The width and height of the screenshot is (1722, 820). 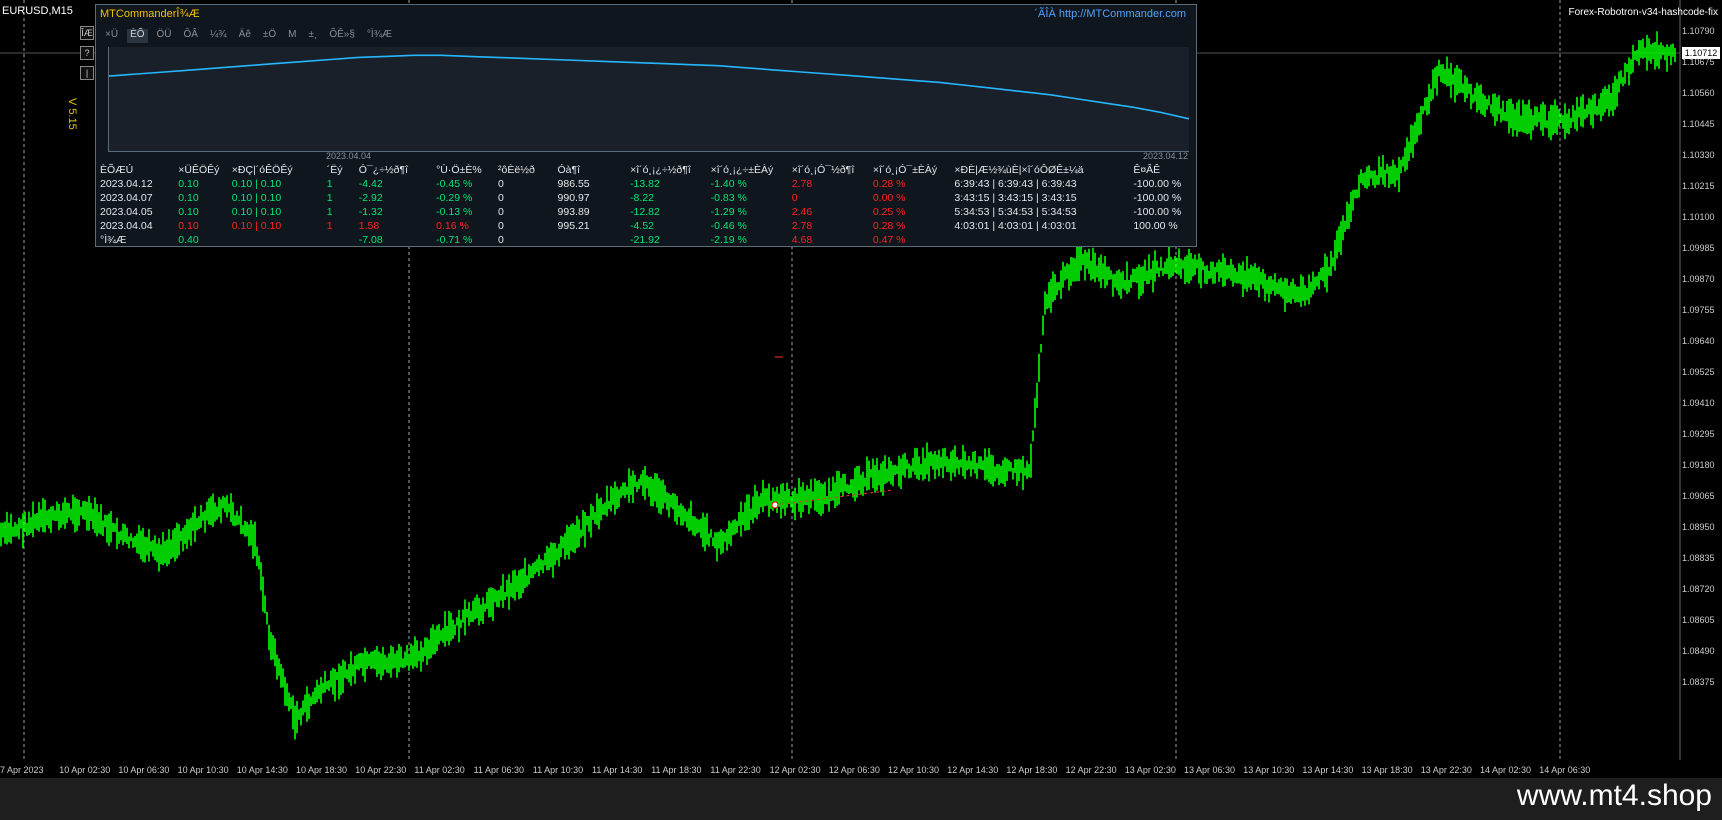 I want to click on price-level-label: 1.09640, so click(x=1698, y=341).